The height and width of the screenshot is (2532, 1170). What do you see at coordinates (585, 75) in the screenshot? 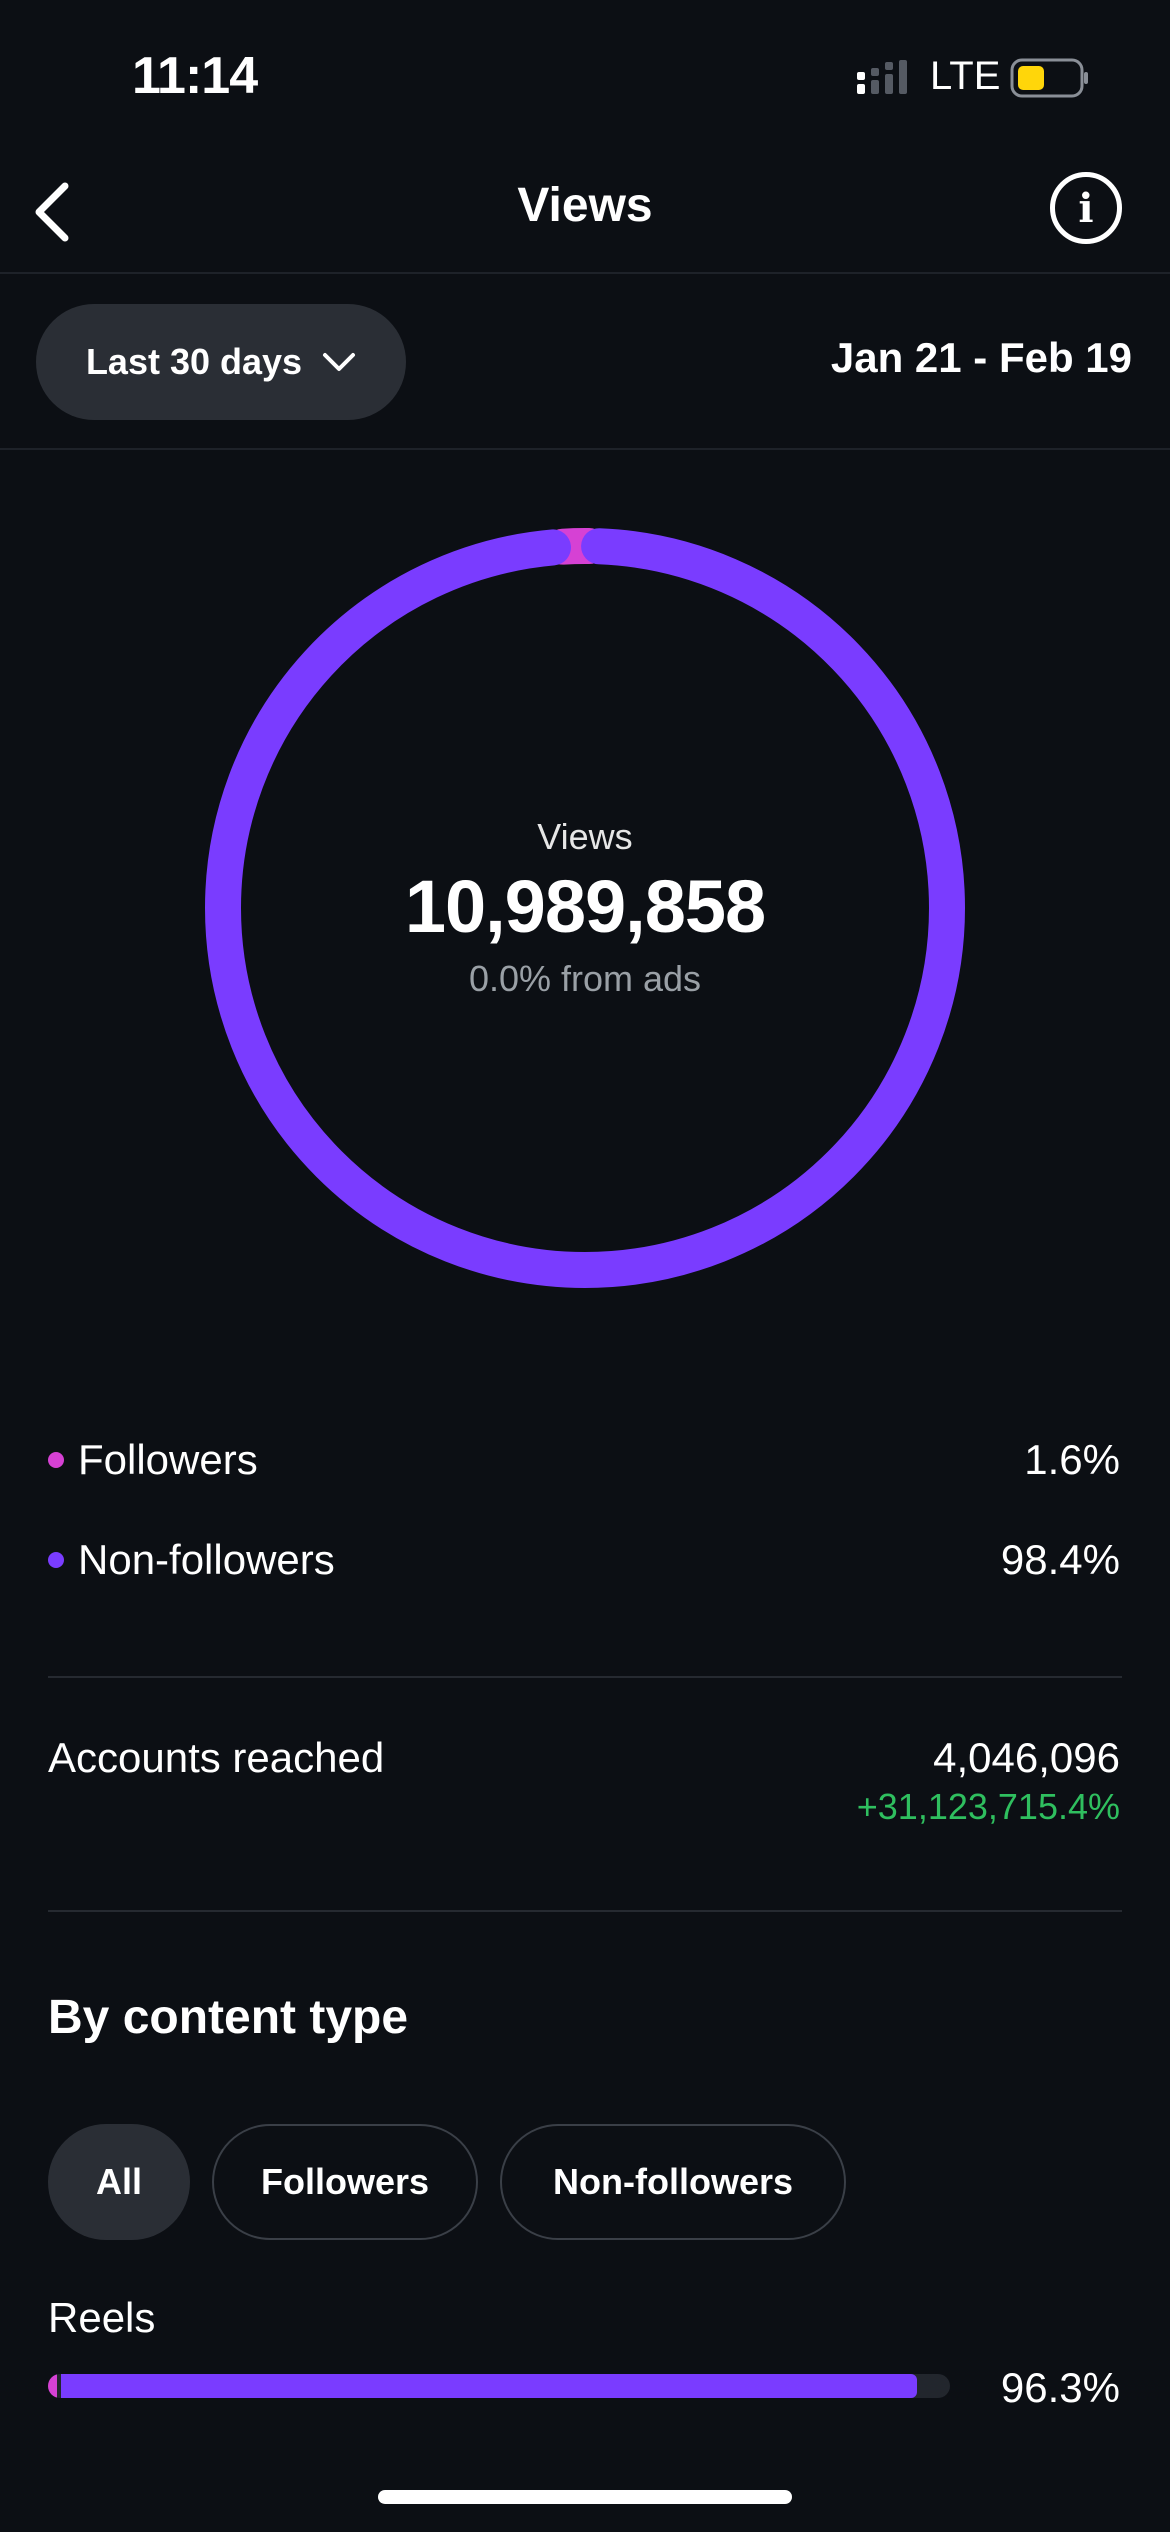
I see `status-bar: 11:14 LTE` at bounding box center [585, 75].